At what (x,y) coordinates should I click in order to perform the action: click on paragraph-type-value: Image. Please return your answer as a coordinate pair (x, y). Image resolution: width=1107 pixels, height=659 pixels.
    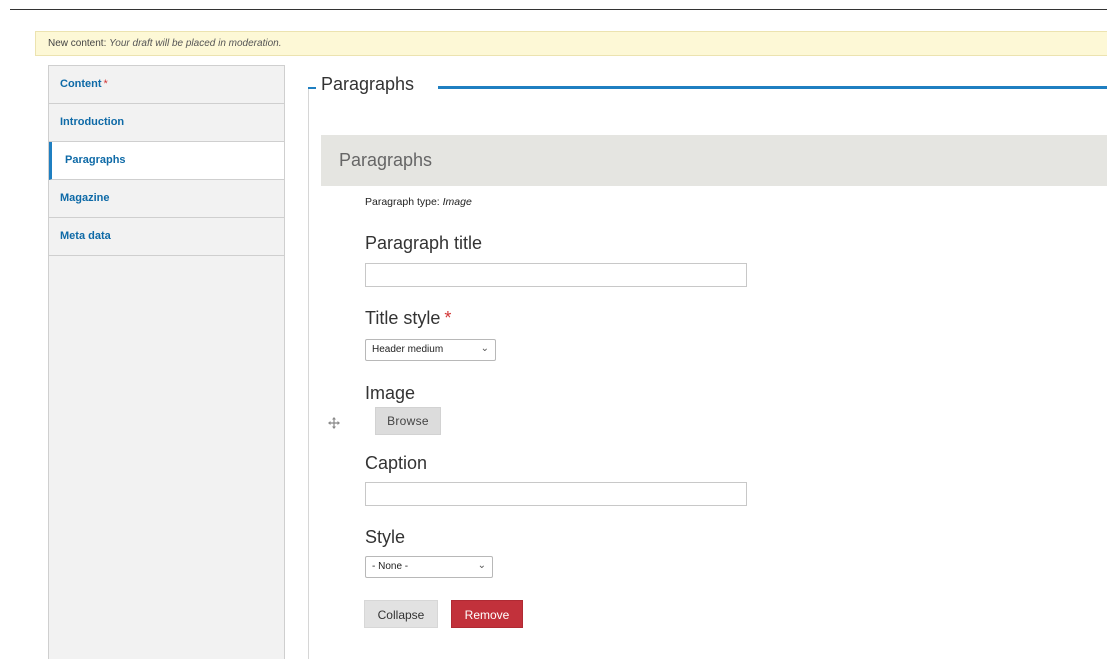
    Looking at the image, I should click on (457, 202).